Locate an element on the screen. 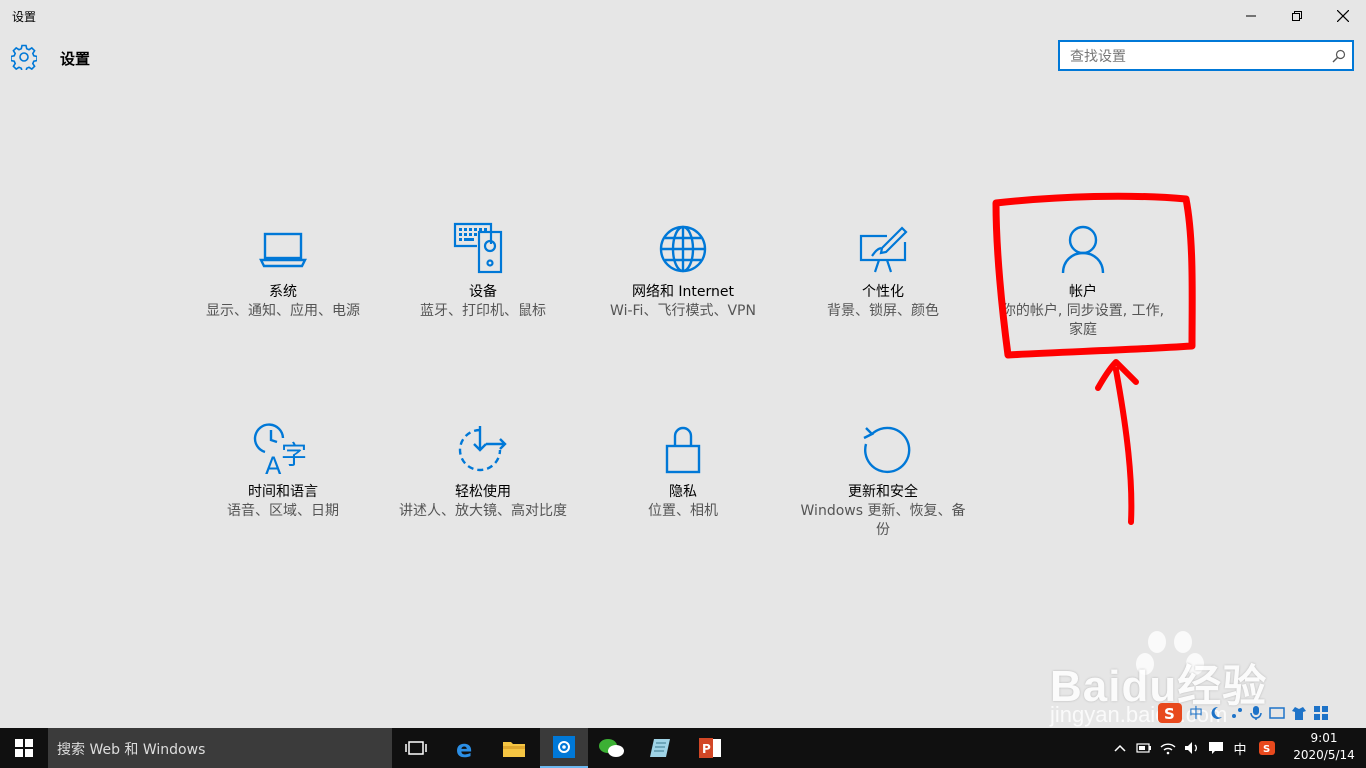 The image size is (1366, 768). refresh-icon is located at coordinates (887, 450).